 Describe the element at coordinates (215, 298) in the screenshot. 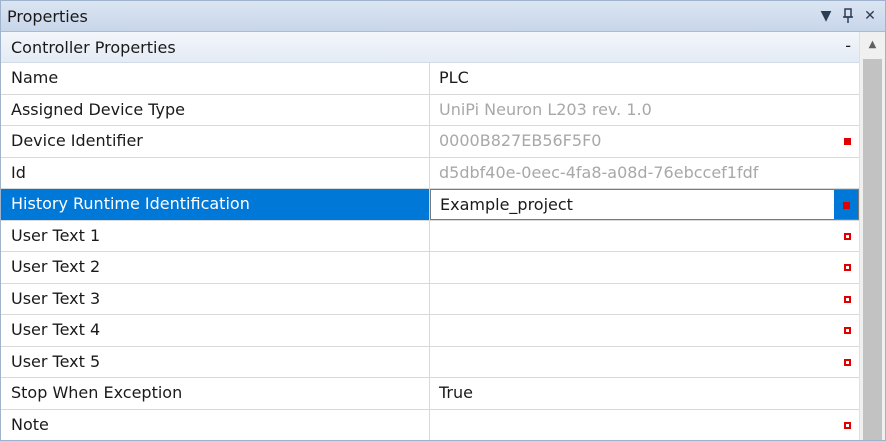

I see `property-name: User Text 3` at that location.